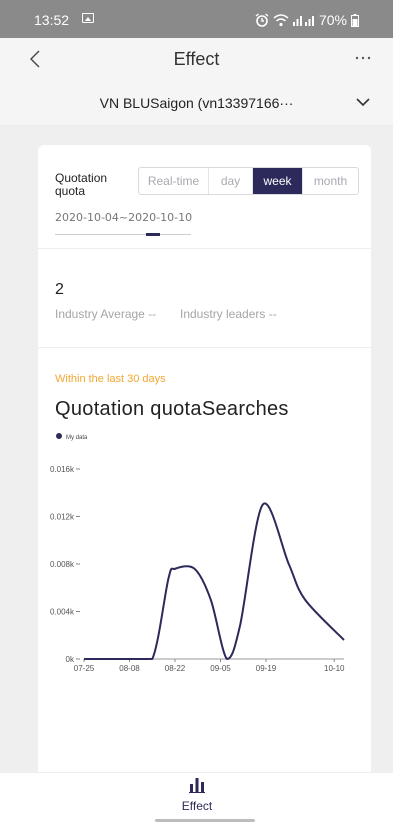 This screenshot has height=825, width=393. Describe the element at coordinates (124, 217) in the screenshot. I see `date-range: 2020-10-04~2020-10-10` at that location.